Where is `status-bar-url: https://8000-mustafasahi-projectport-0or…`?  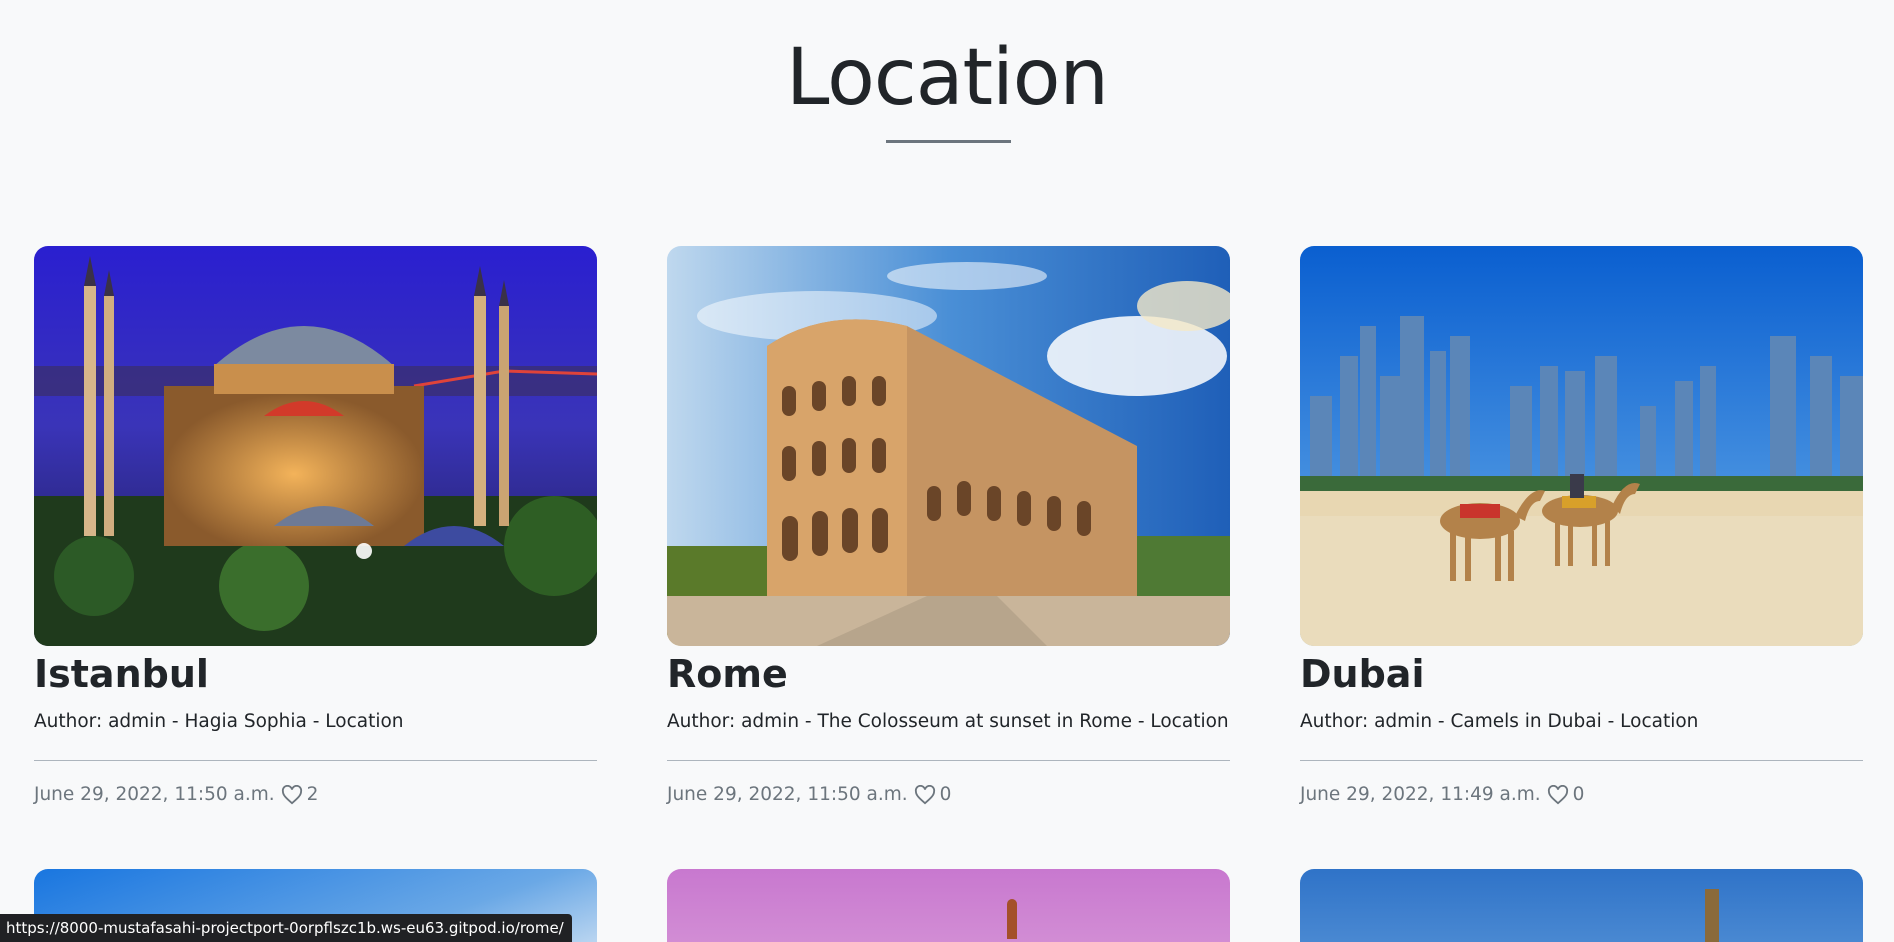 status-bar-url: https://8000-mustafasahi-projectport-0or… is located at coordinates (286, 928).